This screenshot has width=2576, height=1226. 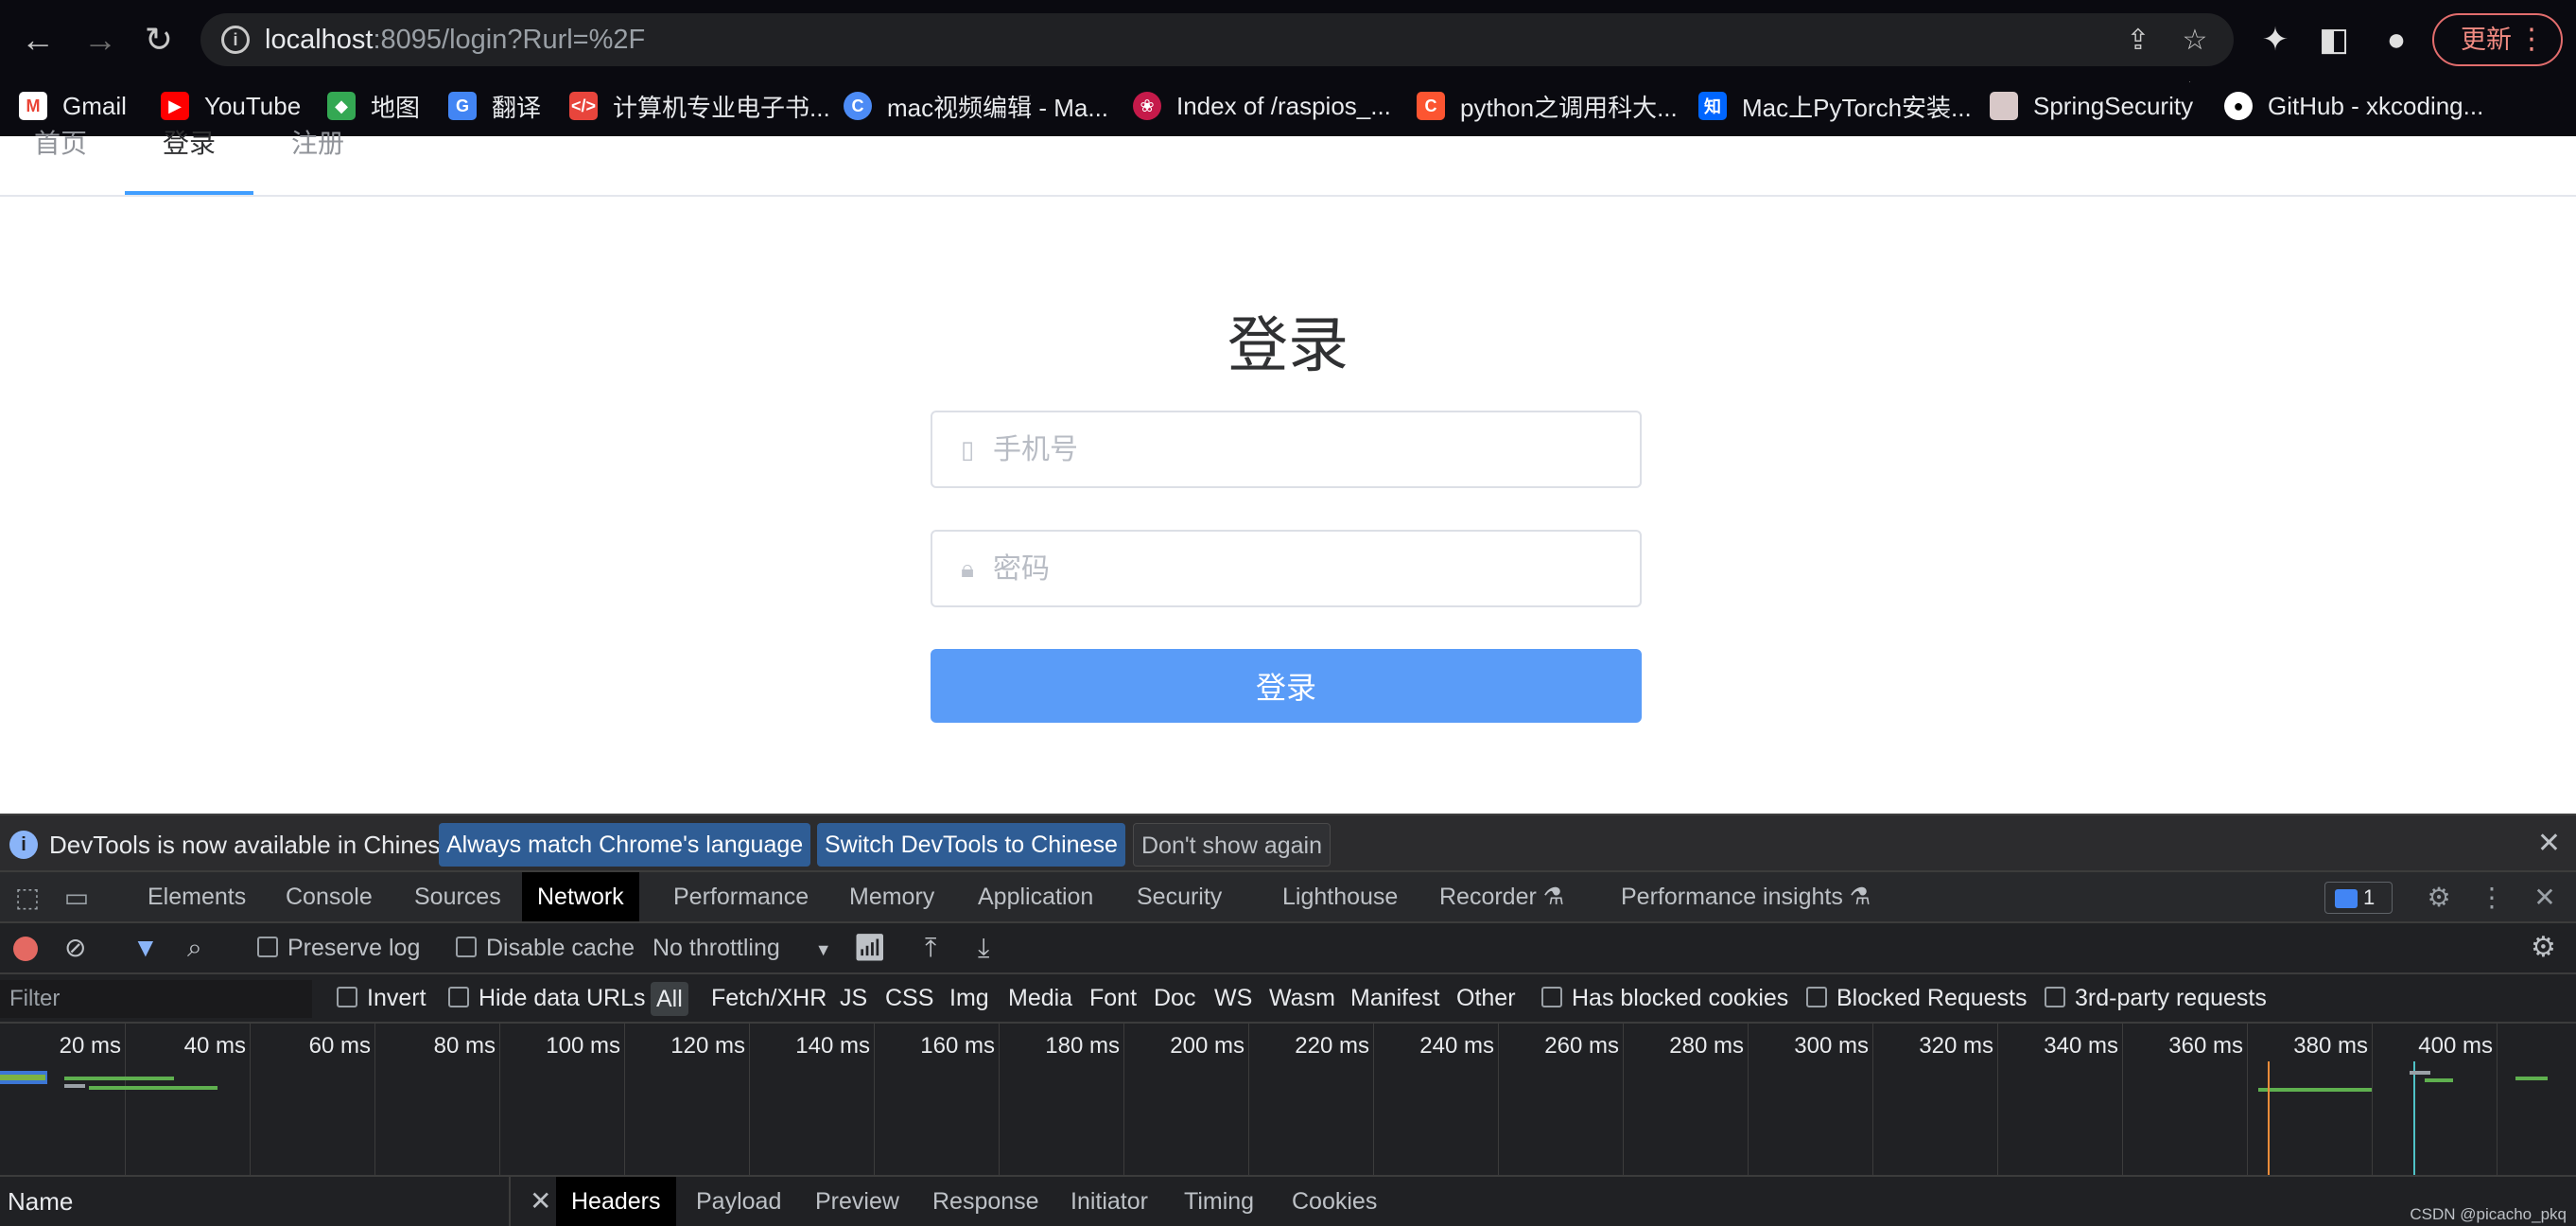 I want to click on bookmark-maps: ◆ 地图, so click(x=373, y=106).